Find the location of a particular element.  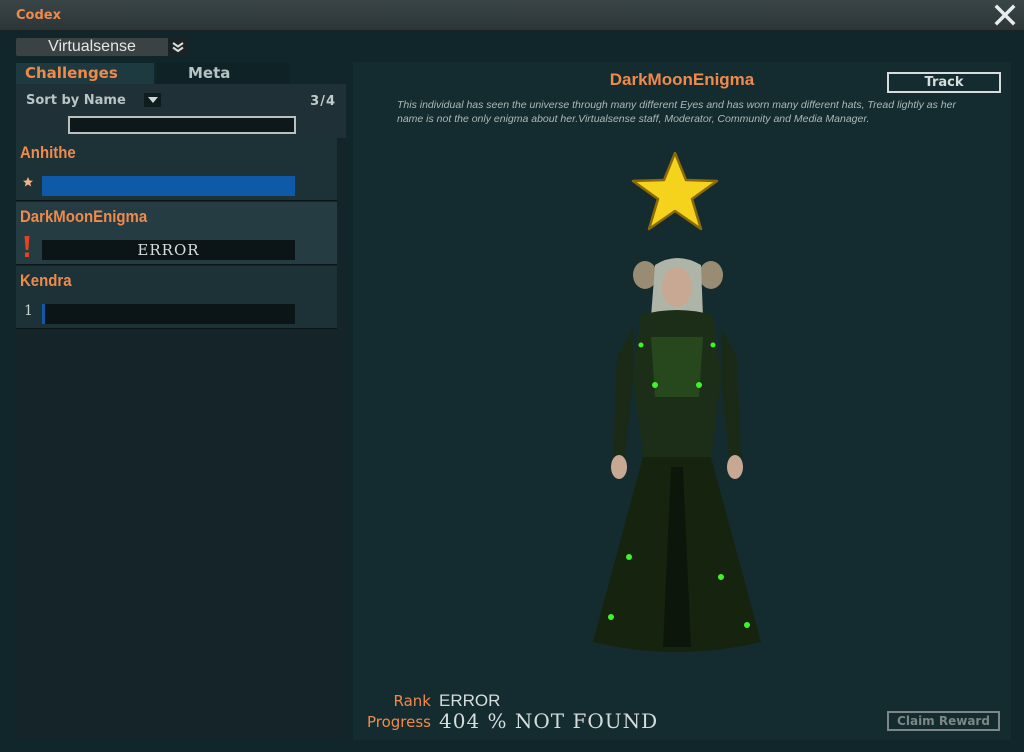

progress-bar-text: ERROR is located at coordinates (168, 250).